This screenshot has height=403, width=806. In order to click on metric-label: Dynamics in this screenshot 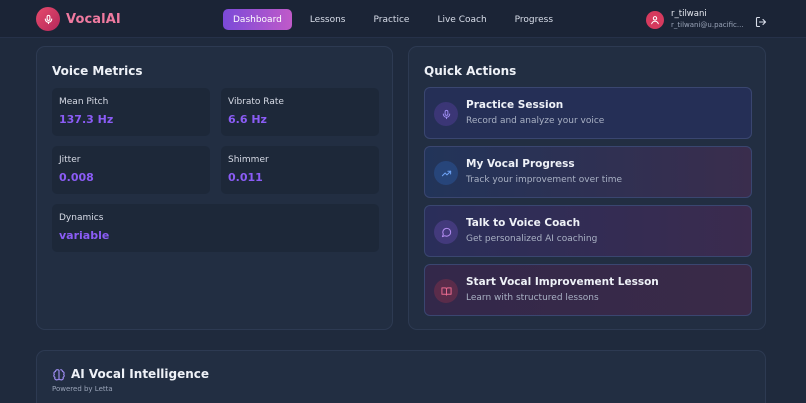, I will do `click(81, 218)`.